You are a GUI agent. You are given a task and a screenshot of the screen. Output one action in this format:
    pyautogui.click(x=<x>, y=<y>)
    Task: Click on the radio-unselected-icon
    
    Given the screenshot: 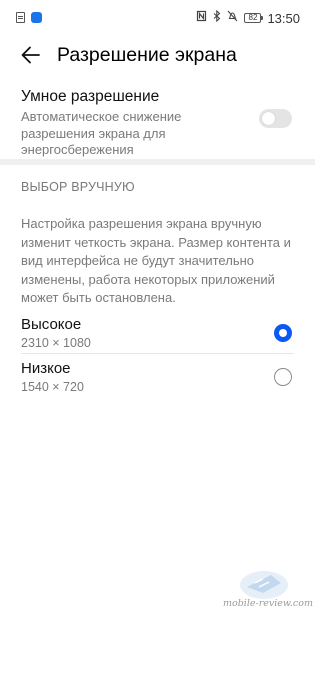 What is the action you would take?
    pyautogui.click(x=283, y=377)
    